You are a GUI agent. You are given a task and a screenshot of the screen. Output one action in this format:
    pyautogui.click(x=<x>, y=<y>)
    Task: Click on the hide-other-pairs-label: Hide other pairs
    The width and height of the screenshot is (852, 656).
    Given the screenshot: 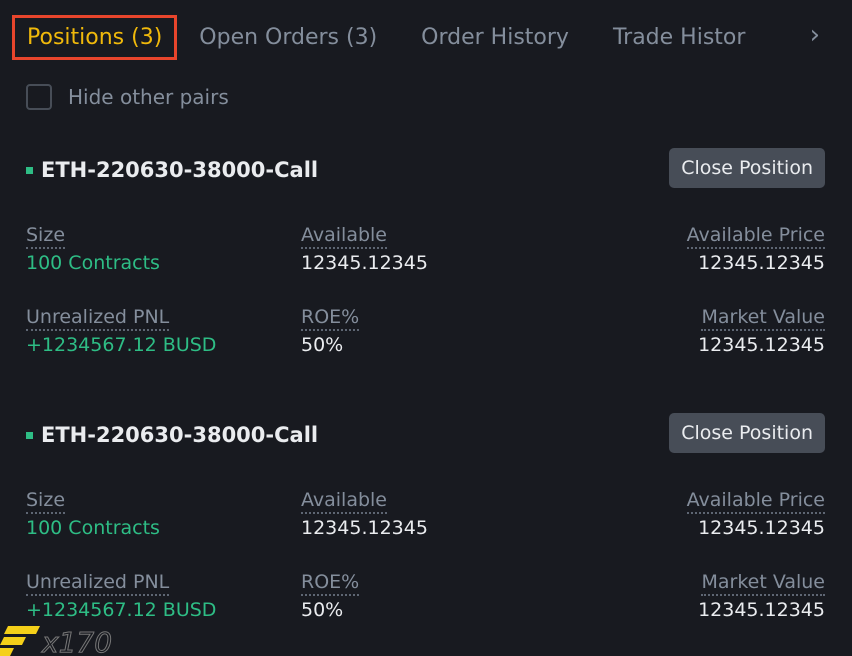 What is the action you would take?
    pyautogui.click(x=148, y=97)
    